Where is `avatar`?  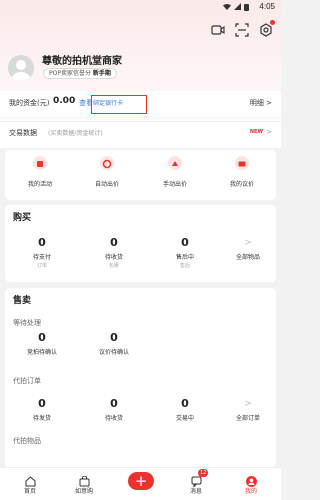
avatar is located at coordinates (21, 68).